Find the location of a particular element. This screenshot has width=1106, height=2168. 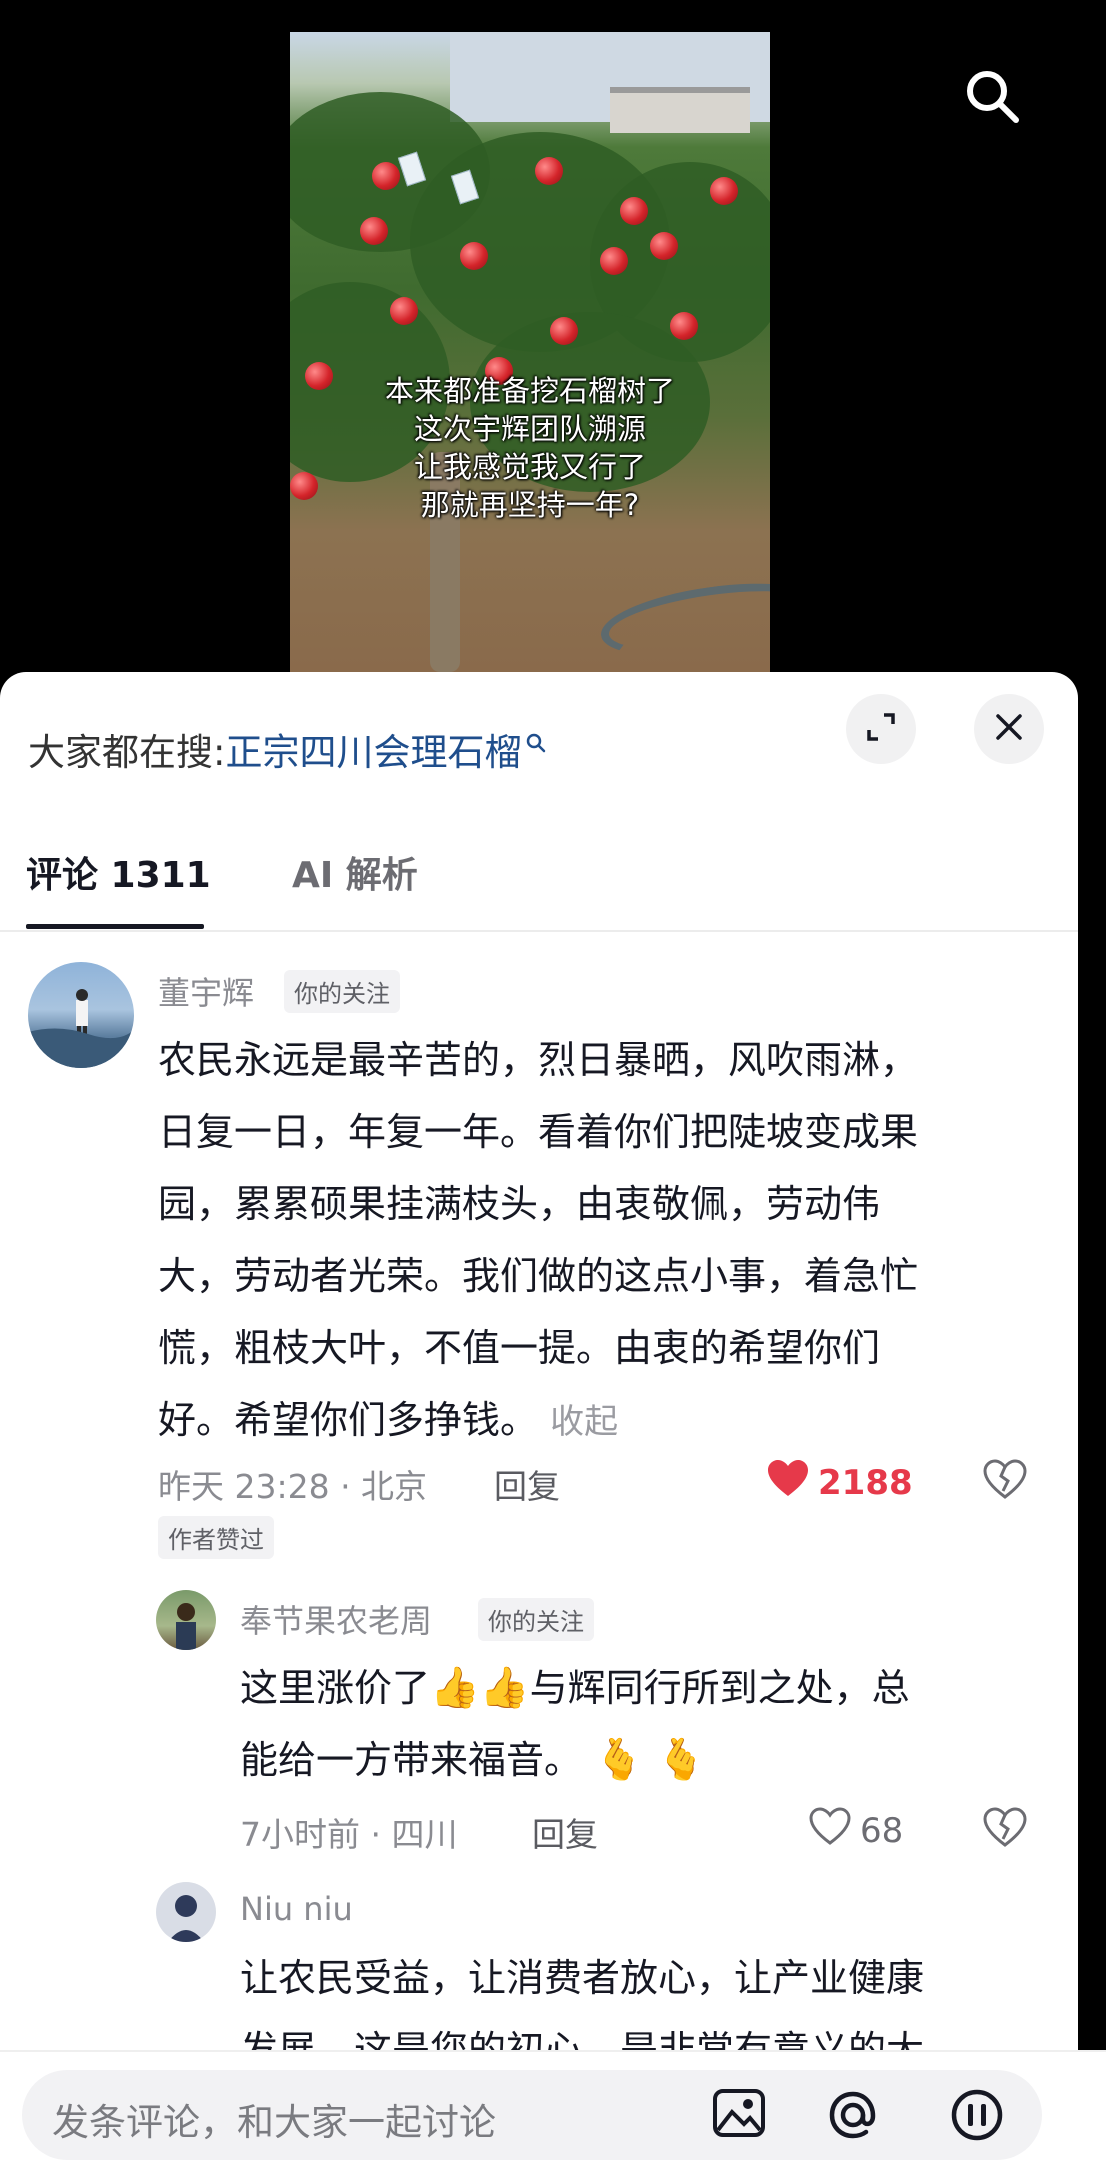

subtitle-line: 本来都准备挖石榴树了 is located at coordinates (529, 391).